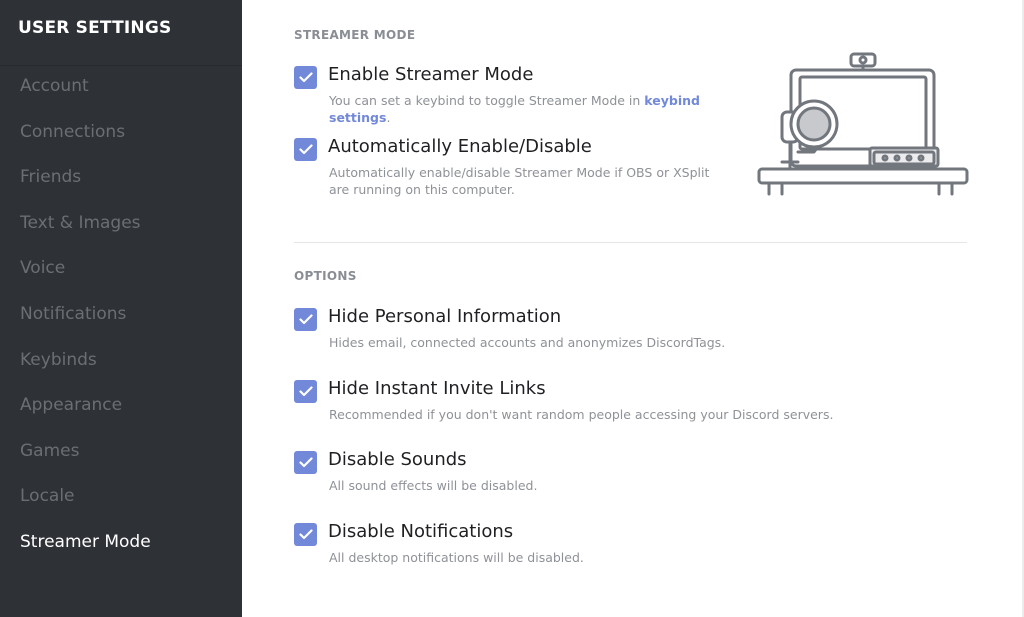 This screenshot has height=617, width=1024. What do you see at coordinates (58, 360) in the screenshot?
I see `sidebar-item-keybinds: Keybinds` at bounding box center [58, 360].